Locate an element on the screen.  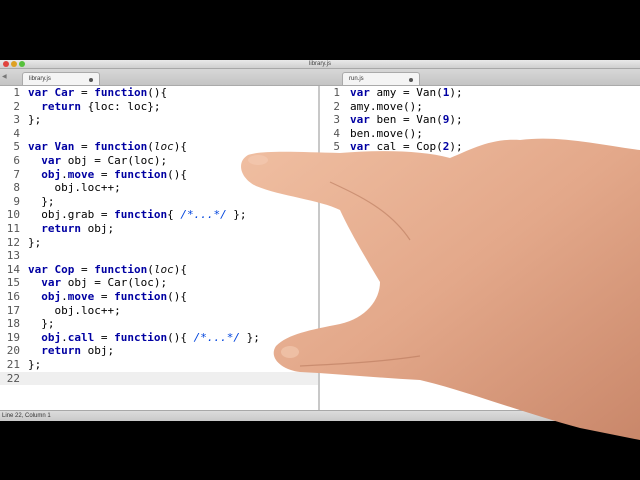
line-number: 12 is located at coordinates (13, 242).